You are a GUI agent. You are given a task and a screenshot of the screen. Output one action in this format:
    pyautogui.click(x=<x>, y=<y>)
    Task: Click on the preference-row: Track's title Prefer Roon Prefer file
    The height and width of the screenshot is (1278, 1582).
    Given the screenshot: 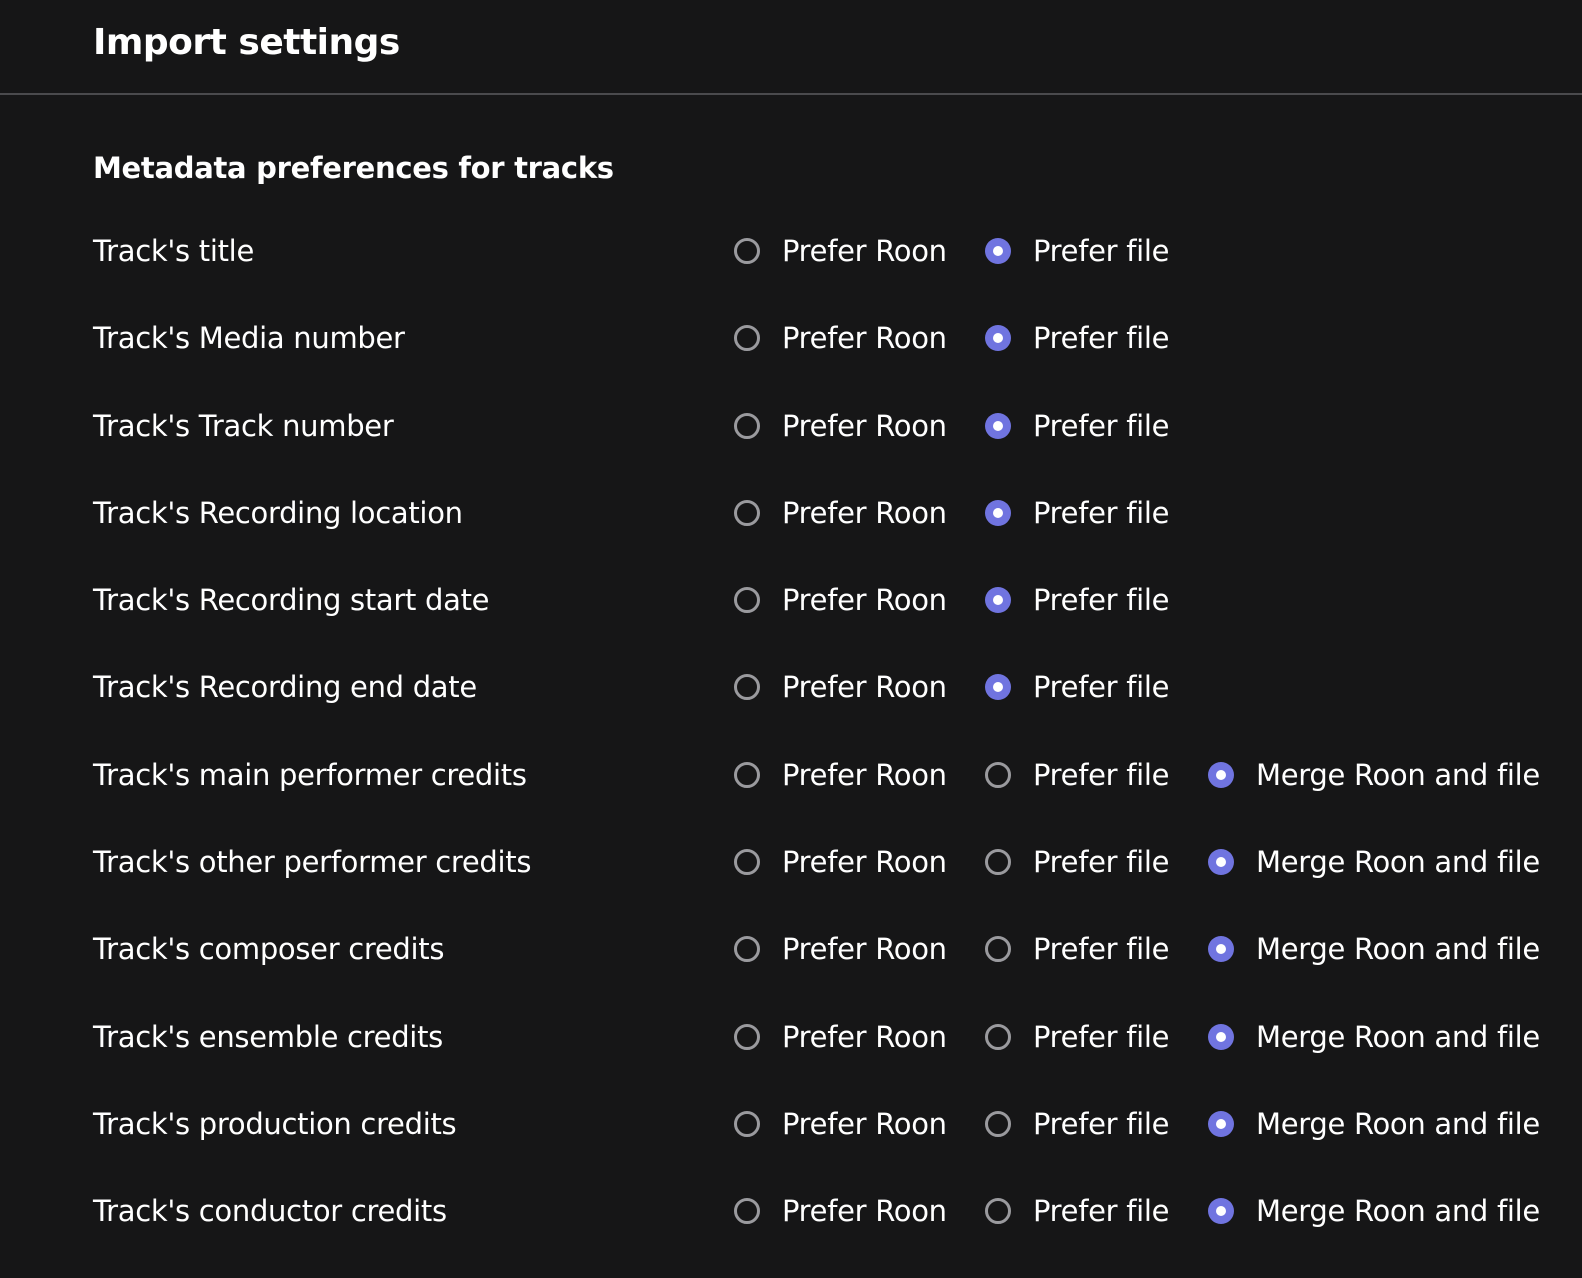 What is the action you would take?
    pyautogui.click(x=791, y=251)
    